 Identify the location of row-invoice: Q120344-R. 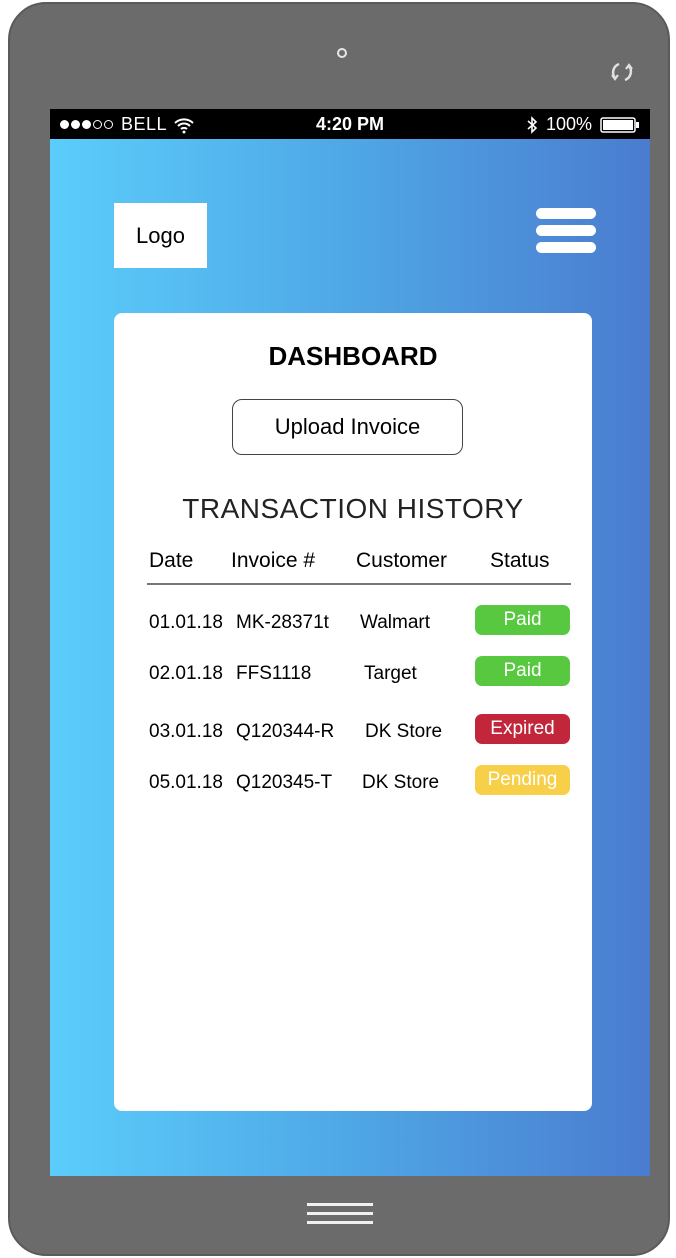
(285, 731).